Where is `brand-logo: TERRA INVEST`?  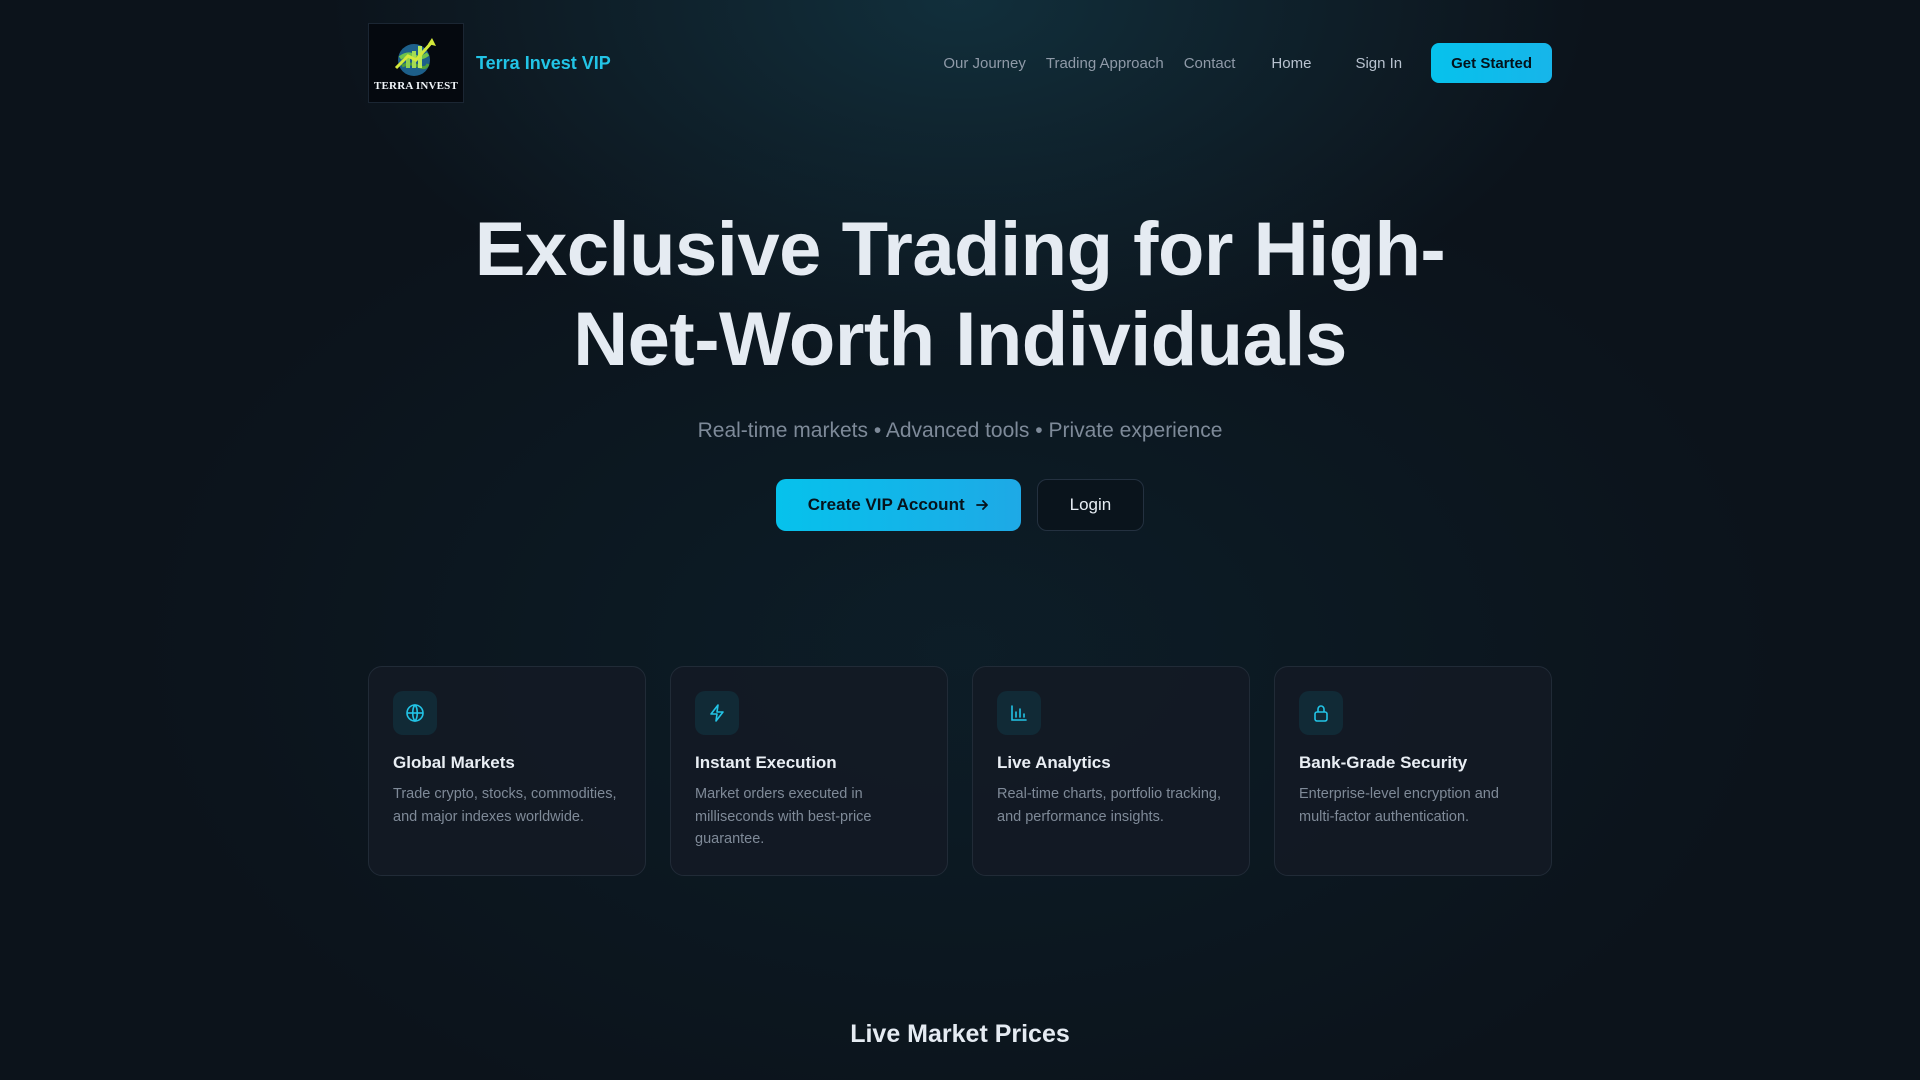 brand-logo: TERRA INVEST is located at coordinates (416, 63).